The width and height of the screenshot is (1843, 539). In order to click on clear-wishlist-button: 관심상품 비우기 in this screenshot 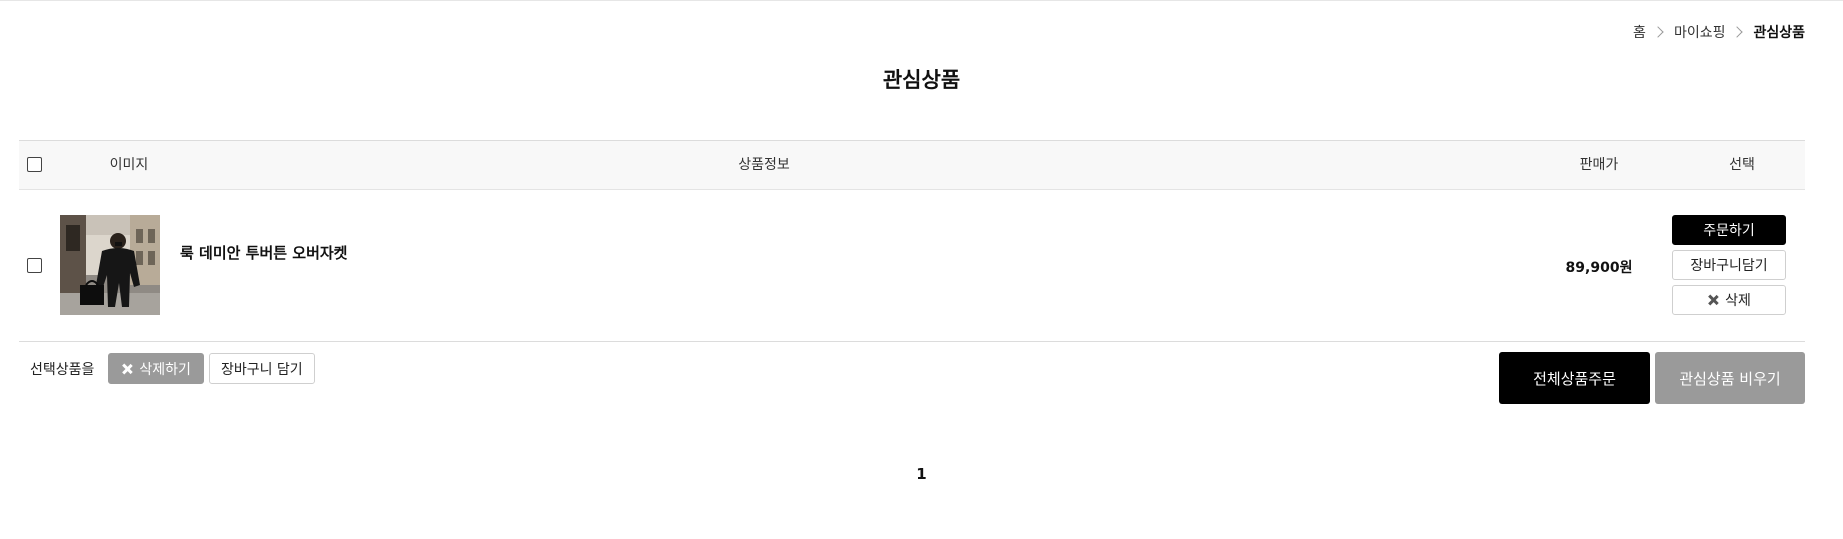, I will do `click(1730, 378)`.